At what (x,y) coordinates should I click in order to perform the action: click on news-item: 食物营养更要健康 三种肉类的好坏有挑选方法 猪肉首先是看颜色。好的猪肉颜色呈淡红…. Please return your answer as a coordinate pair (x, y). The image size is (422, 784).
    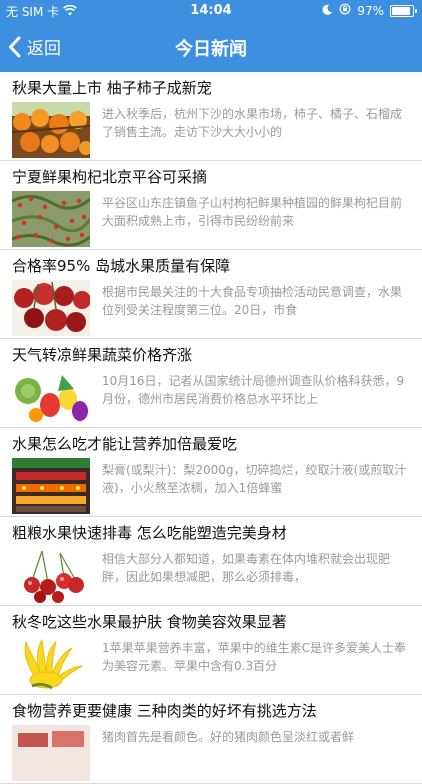
    Looking at the image, I should click on (211, 739).